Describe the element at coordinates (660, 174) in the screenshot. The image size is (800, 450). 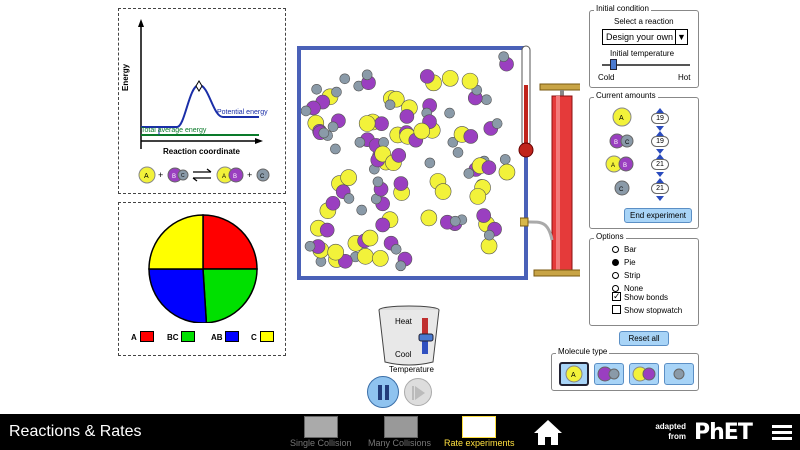
I see `amount-ab-down-button` at that location.